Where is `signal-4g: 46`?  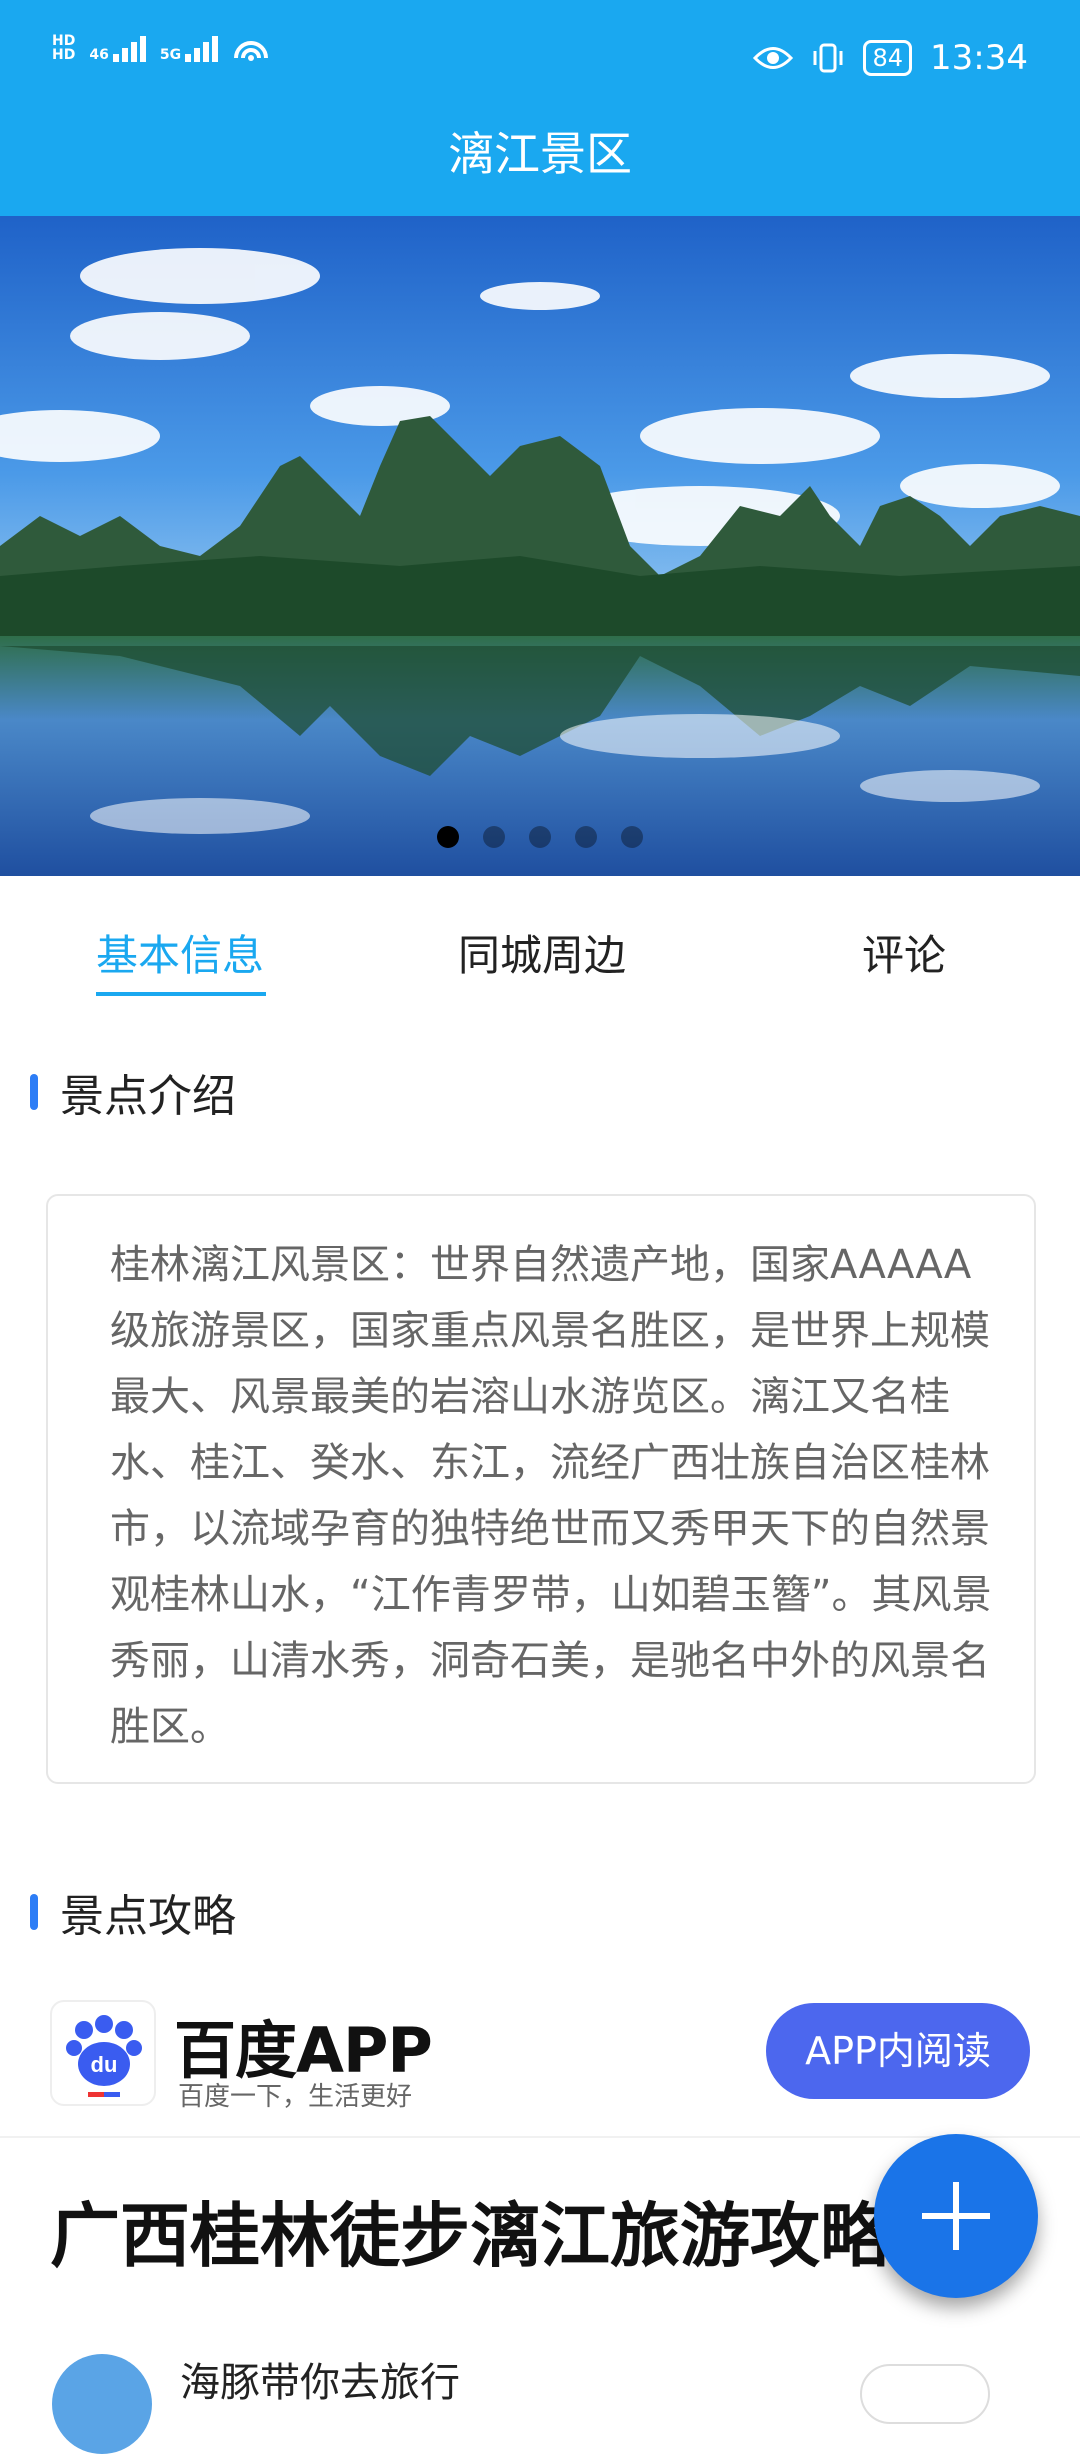 signal-4g: 46 is located at coordinates (117, 49).